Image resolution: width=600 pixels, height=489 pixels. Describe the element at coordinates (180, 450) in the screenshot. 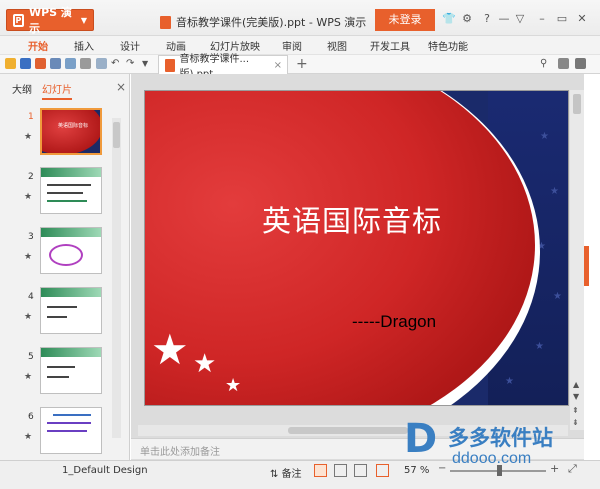

I see `notes-placeholder: 单击此处添加备注` at that location.